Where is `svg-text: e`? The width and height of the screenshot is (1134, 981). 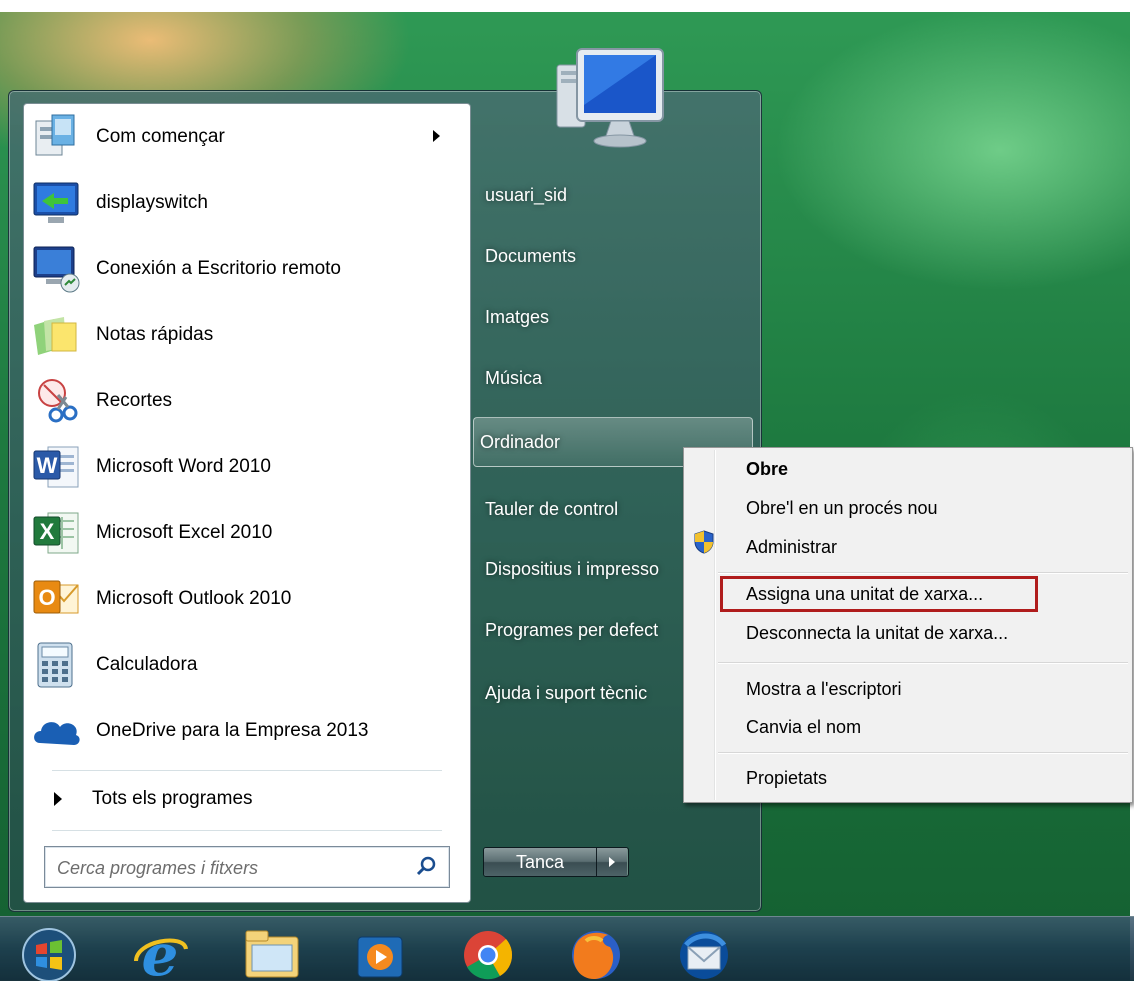 svg-text: e is located at coordinates (160, 952).